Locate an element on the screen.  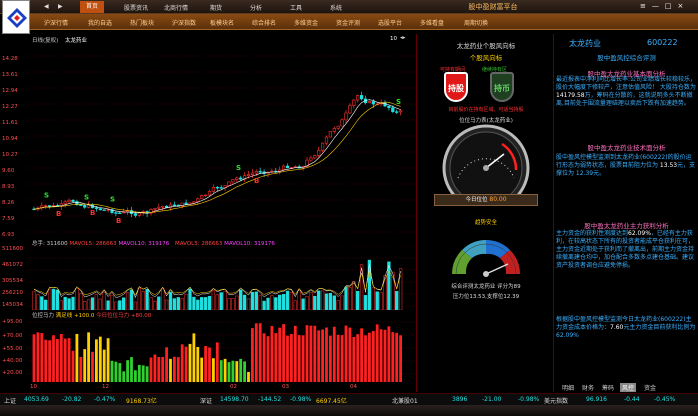
minimize-icon: — is located at coordinates (658, 6).